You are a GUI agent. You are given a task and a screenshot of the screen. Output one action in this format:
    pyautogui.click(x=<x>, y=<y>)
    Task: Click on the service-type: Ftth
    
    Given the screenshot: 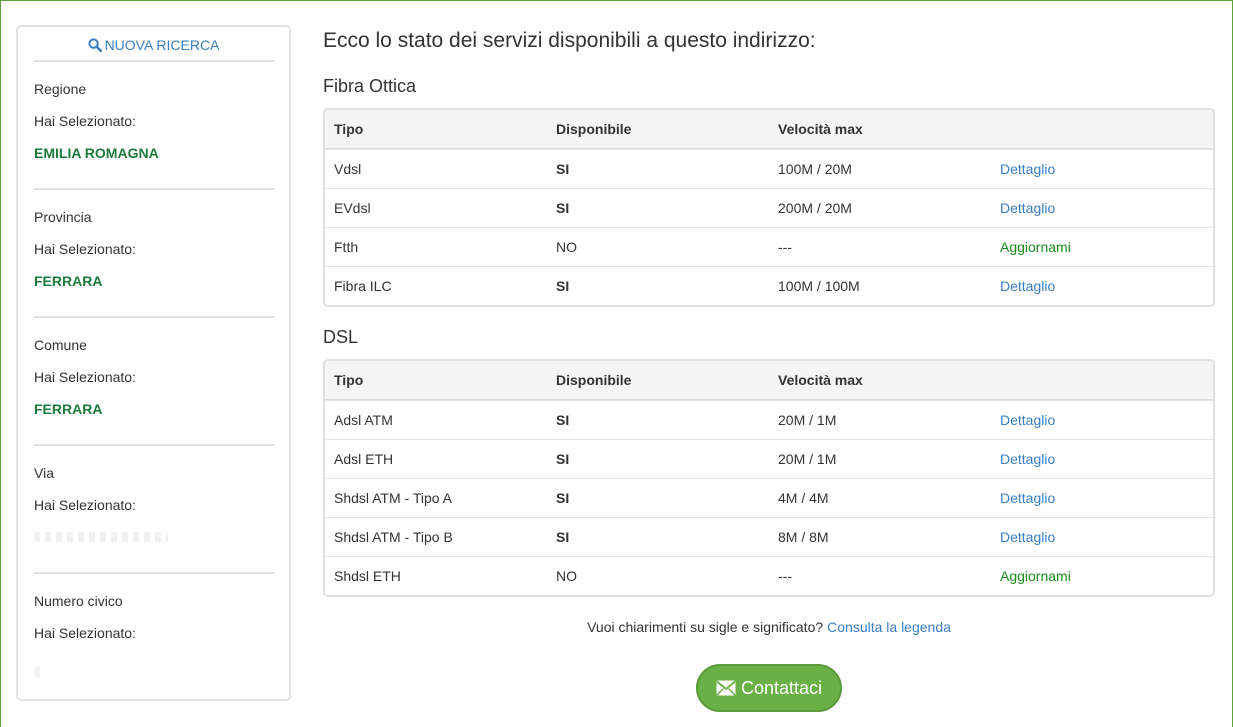 What is the action you would take?
    pyautogui.click(x=346, y=247)
    